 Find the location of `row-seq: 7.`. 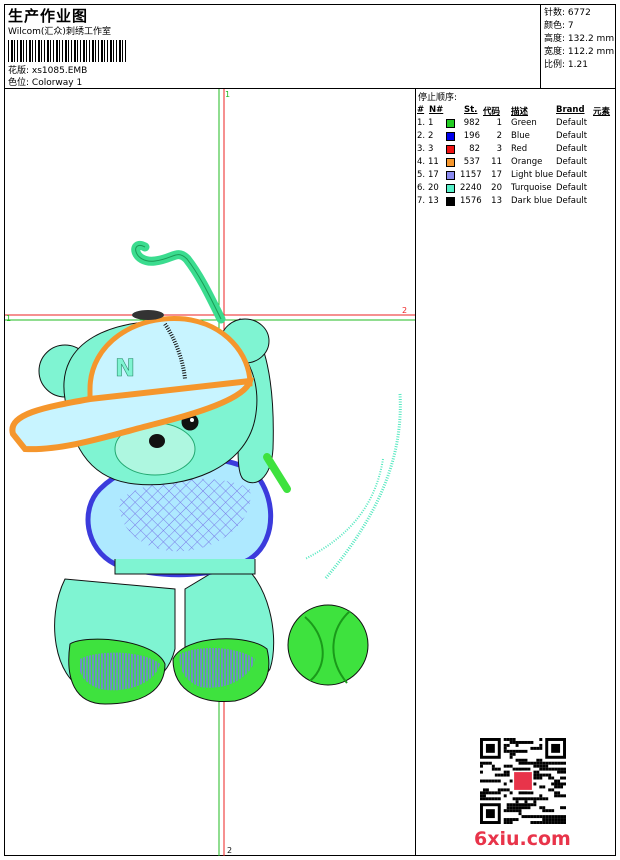

row-seq: 7. is located at coordinates (421, 201).